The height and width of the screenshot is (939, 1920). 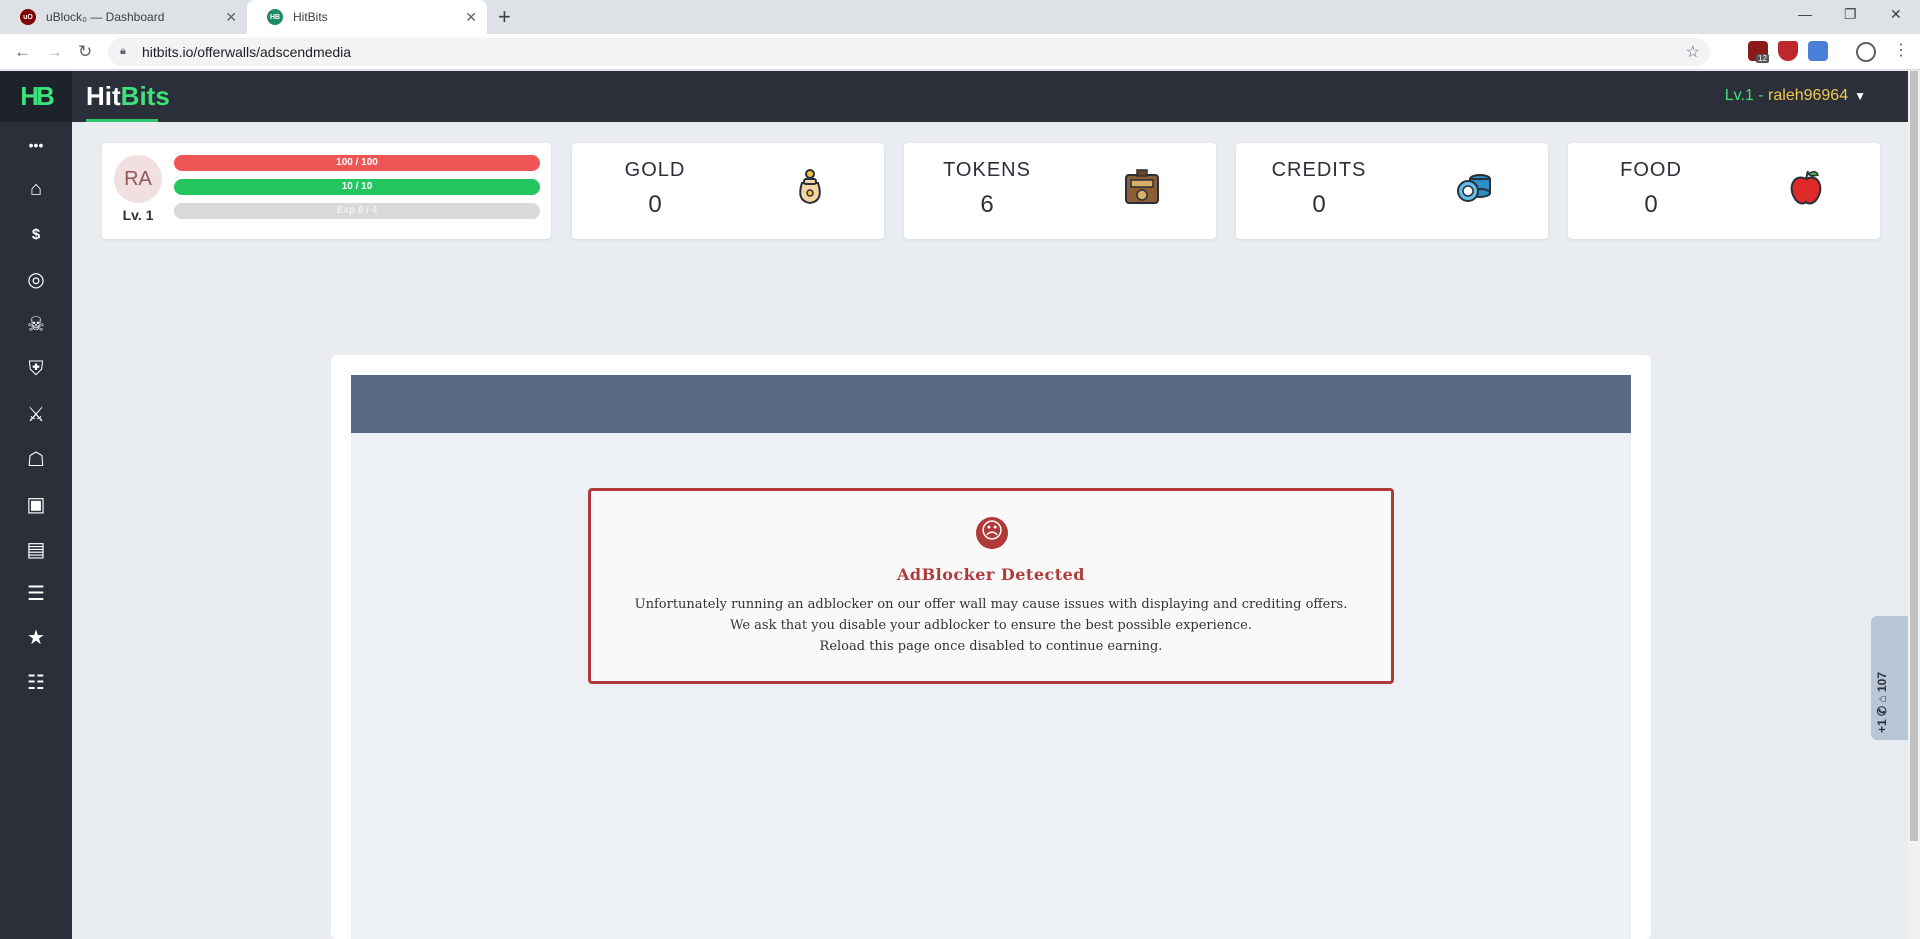 I want to click on url-field: 🔒︎ hitbits.io/offerwalls/adscendmedia ☆, so click(x=909, y=52).